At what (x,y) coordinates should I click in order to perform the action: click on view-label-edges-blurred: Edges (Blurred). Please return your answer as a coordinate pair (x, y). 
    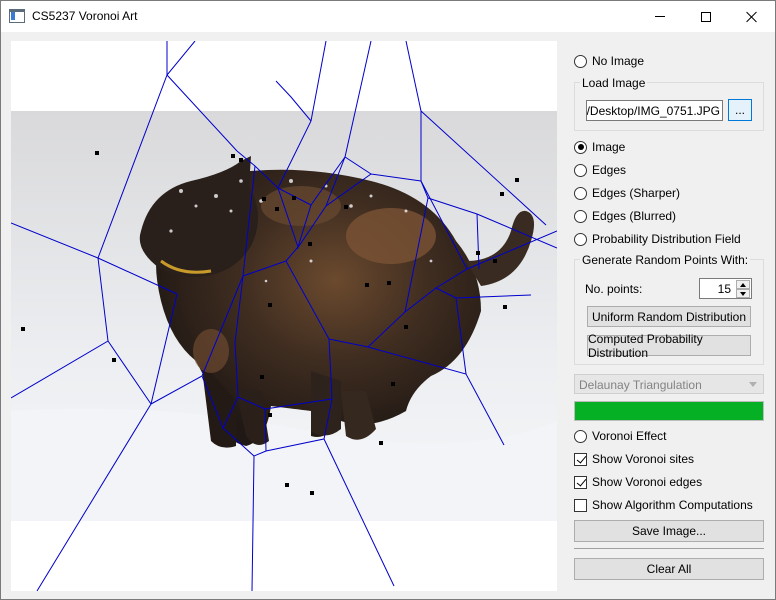
    Looking at the image, I should click on (634, 216).